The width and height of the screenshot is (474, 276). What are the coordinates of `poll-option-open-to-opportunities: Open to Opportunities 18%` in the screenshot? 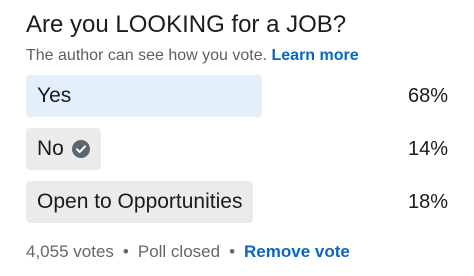 It's located at (238, 202).